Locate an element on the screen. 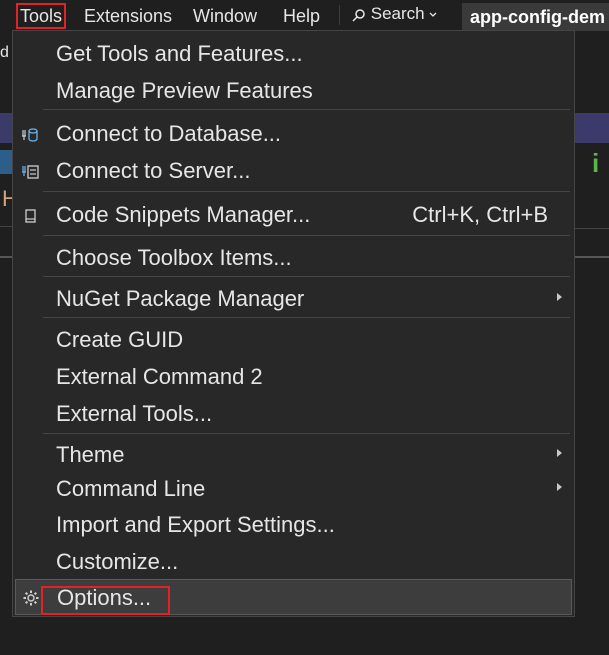  search-button: Search is located at coordinates (394, 14).